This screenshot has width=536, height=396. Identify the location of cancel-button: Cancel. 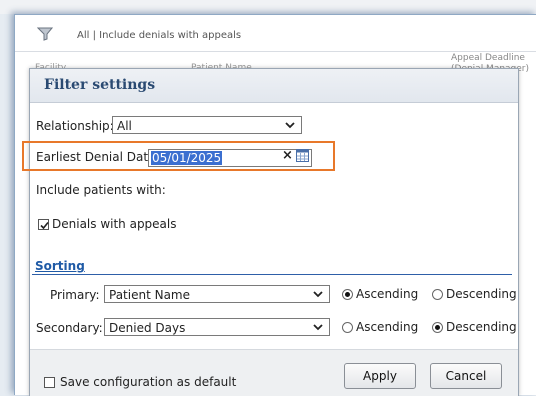
(466, 376).